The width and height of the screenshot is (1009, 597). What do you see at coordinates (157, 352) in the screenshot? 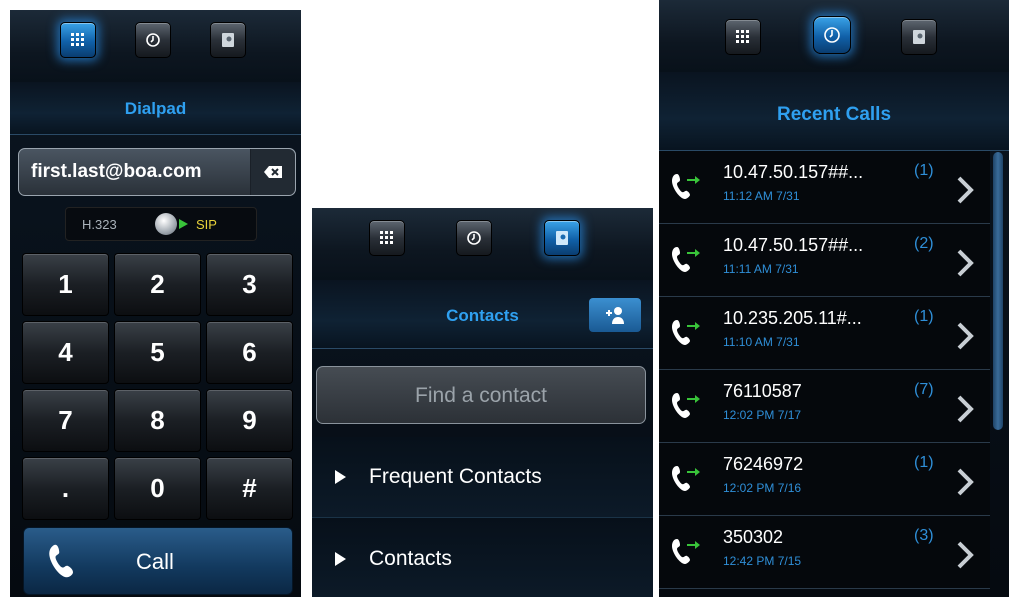
I see `key-5: 5` at bounding box center [157, 352].